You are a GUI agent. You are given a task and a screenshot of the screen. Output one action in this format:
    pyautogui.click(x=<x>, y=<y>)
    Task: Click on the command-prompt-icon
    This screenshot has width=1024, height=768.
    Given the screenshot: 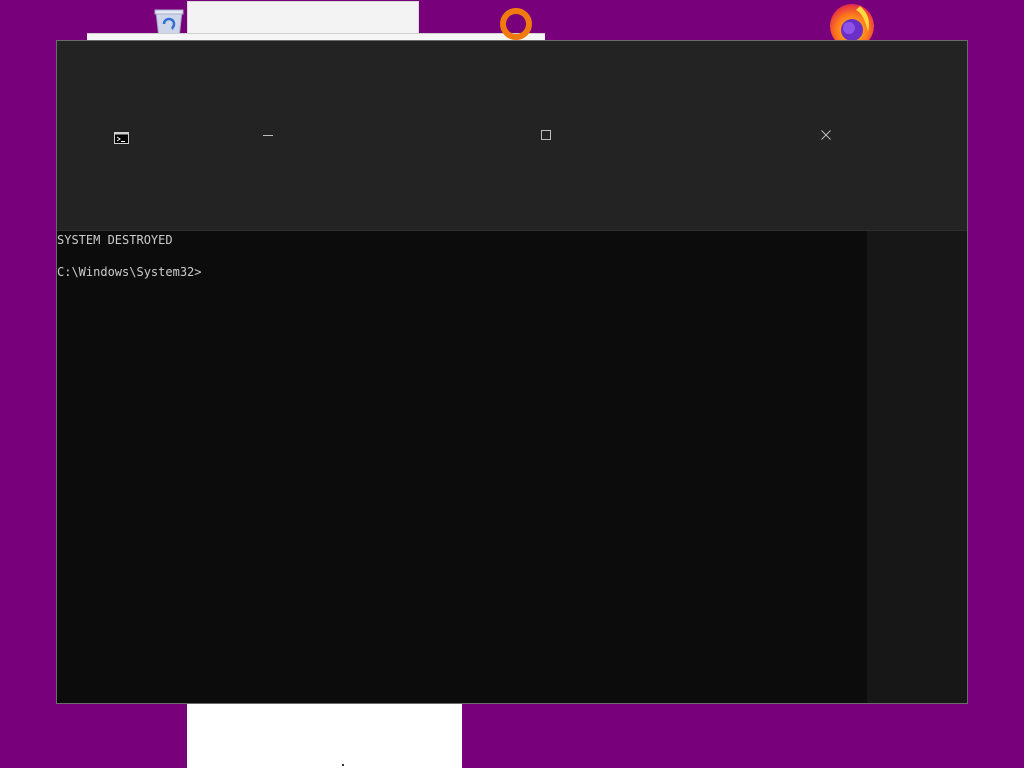 What is the action you would take?
    pyautogui.click(x=121, y=136)
    